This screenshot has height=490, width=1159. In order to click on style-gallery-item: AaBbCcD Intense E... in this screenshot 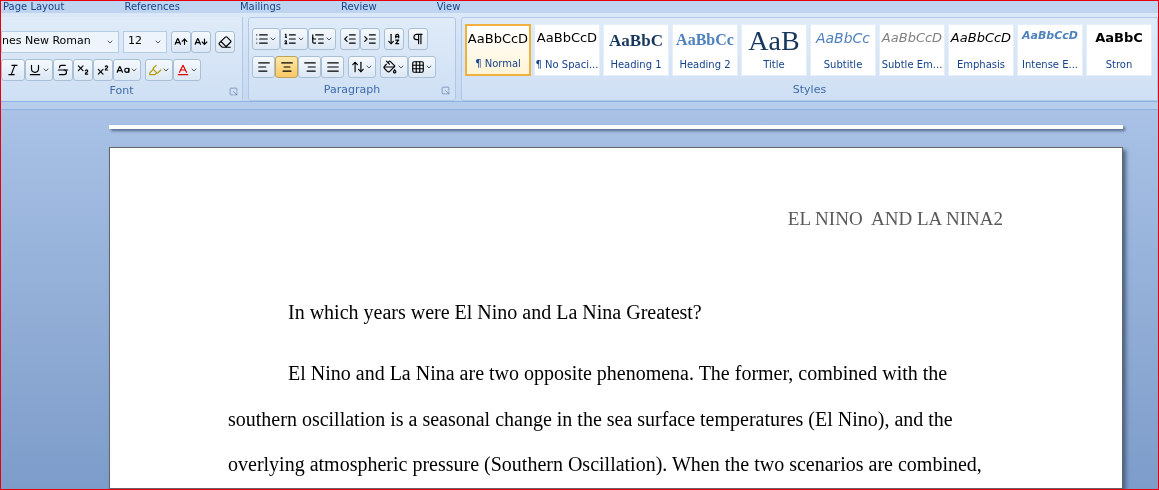, I will do `click(1050, 49)`.